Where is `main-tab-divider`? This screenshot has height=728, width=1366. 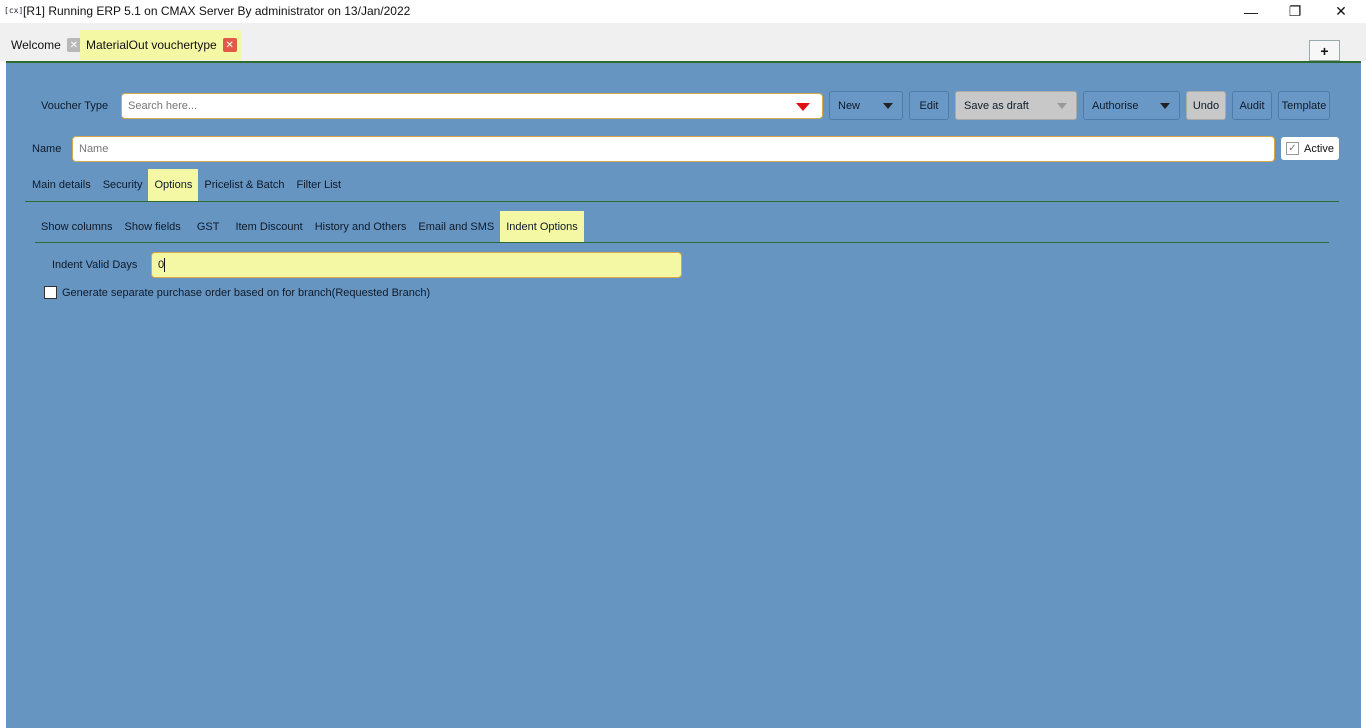 main-tab-divider is located at coordinates (682, 201).